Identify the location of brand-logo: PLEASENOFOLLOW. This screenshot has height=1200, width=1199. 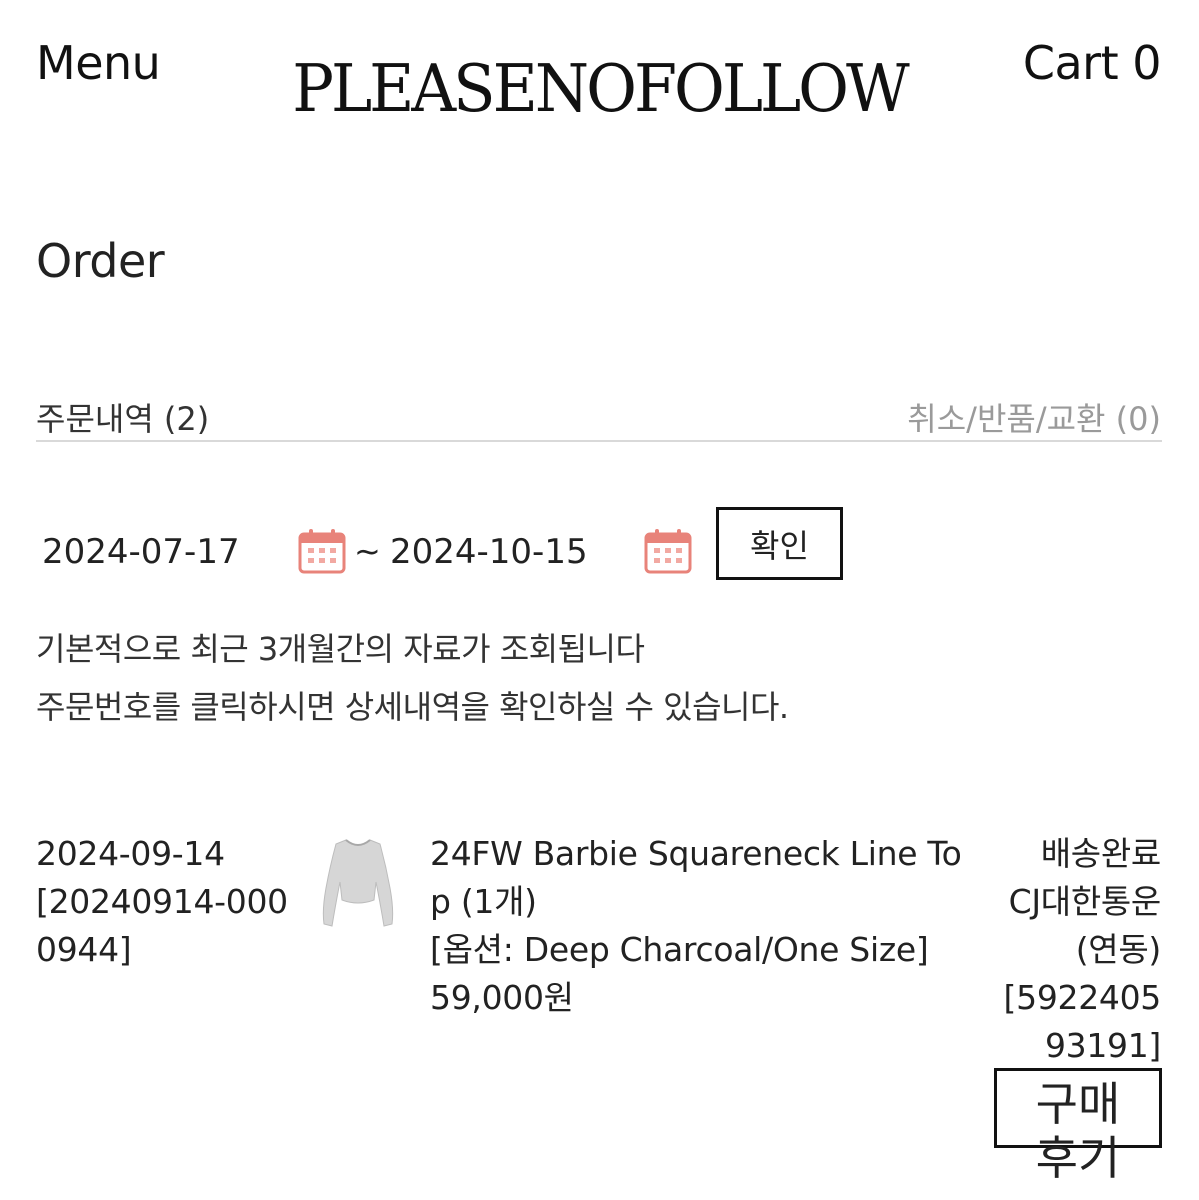
(599, 88).